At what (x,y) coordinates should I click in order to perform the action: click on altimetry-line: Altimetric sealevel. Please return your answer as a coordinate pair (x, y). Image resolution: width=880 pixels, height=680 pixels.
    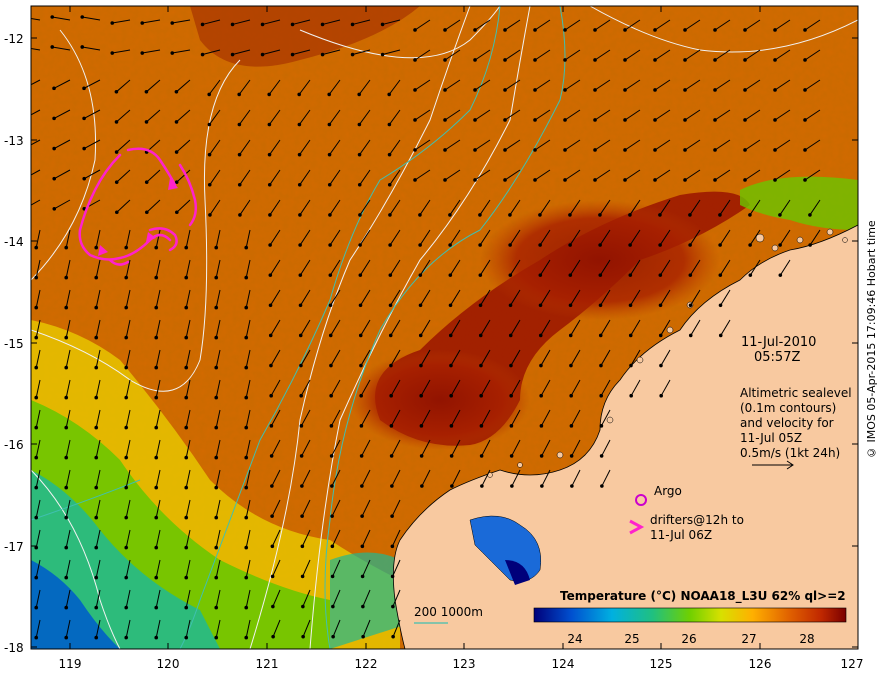
    Looking at the image, I should click on (796, 393).